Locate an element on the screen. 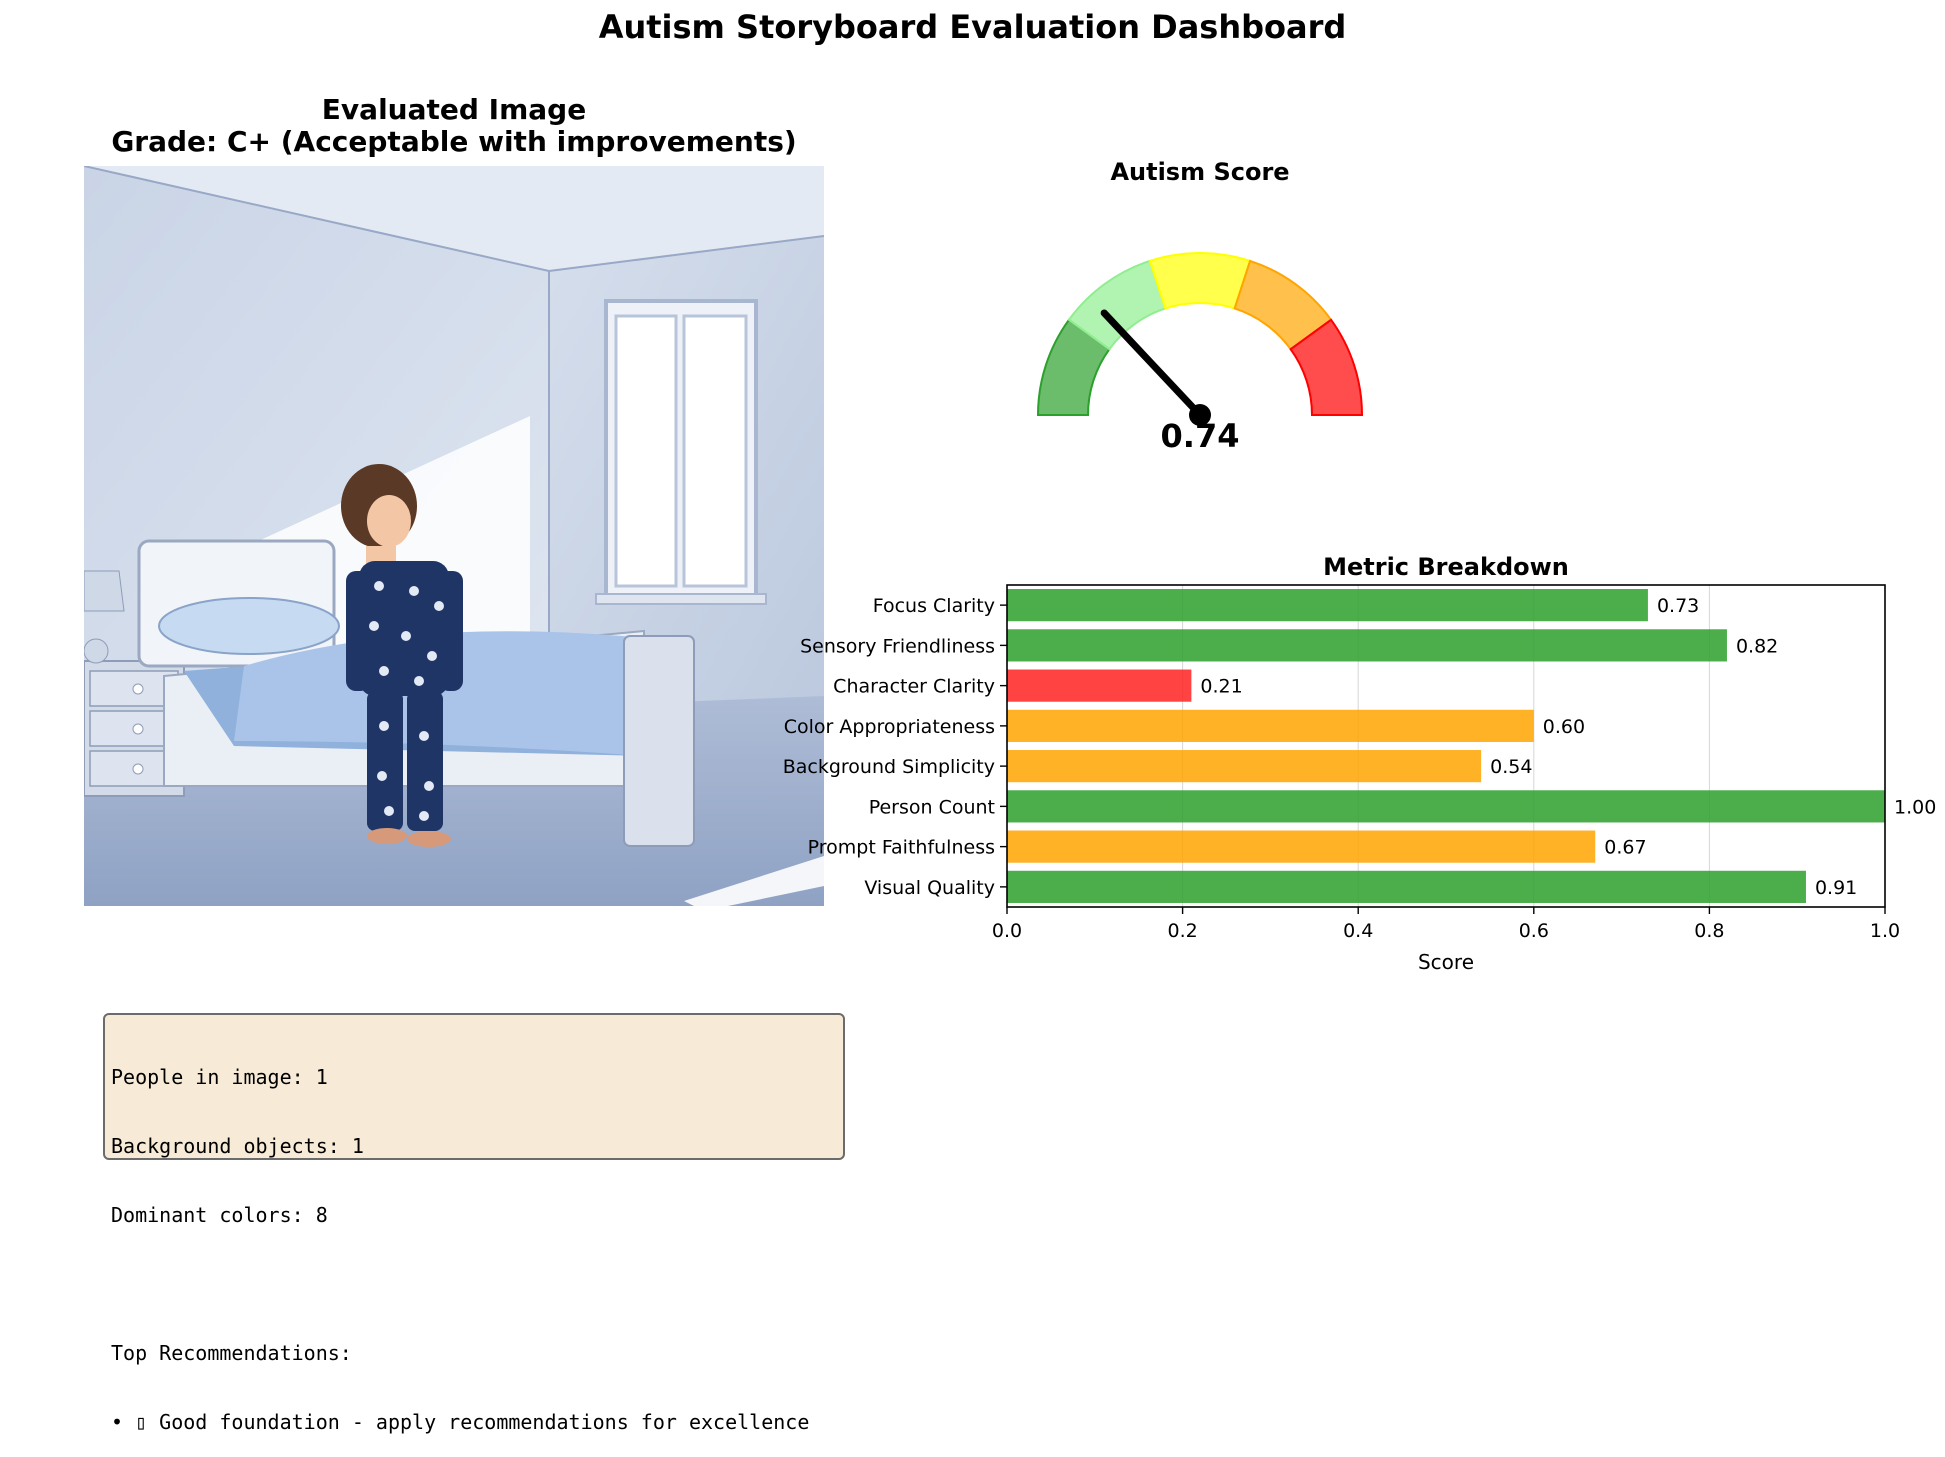 This screenshot has width=1945, height=1457. category-label: Color Appropriateness is located at coordinates (889, 727).